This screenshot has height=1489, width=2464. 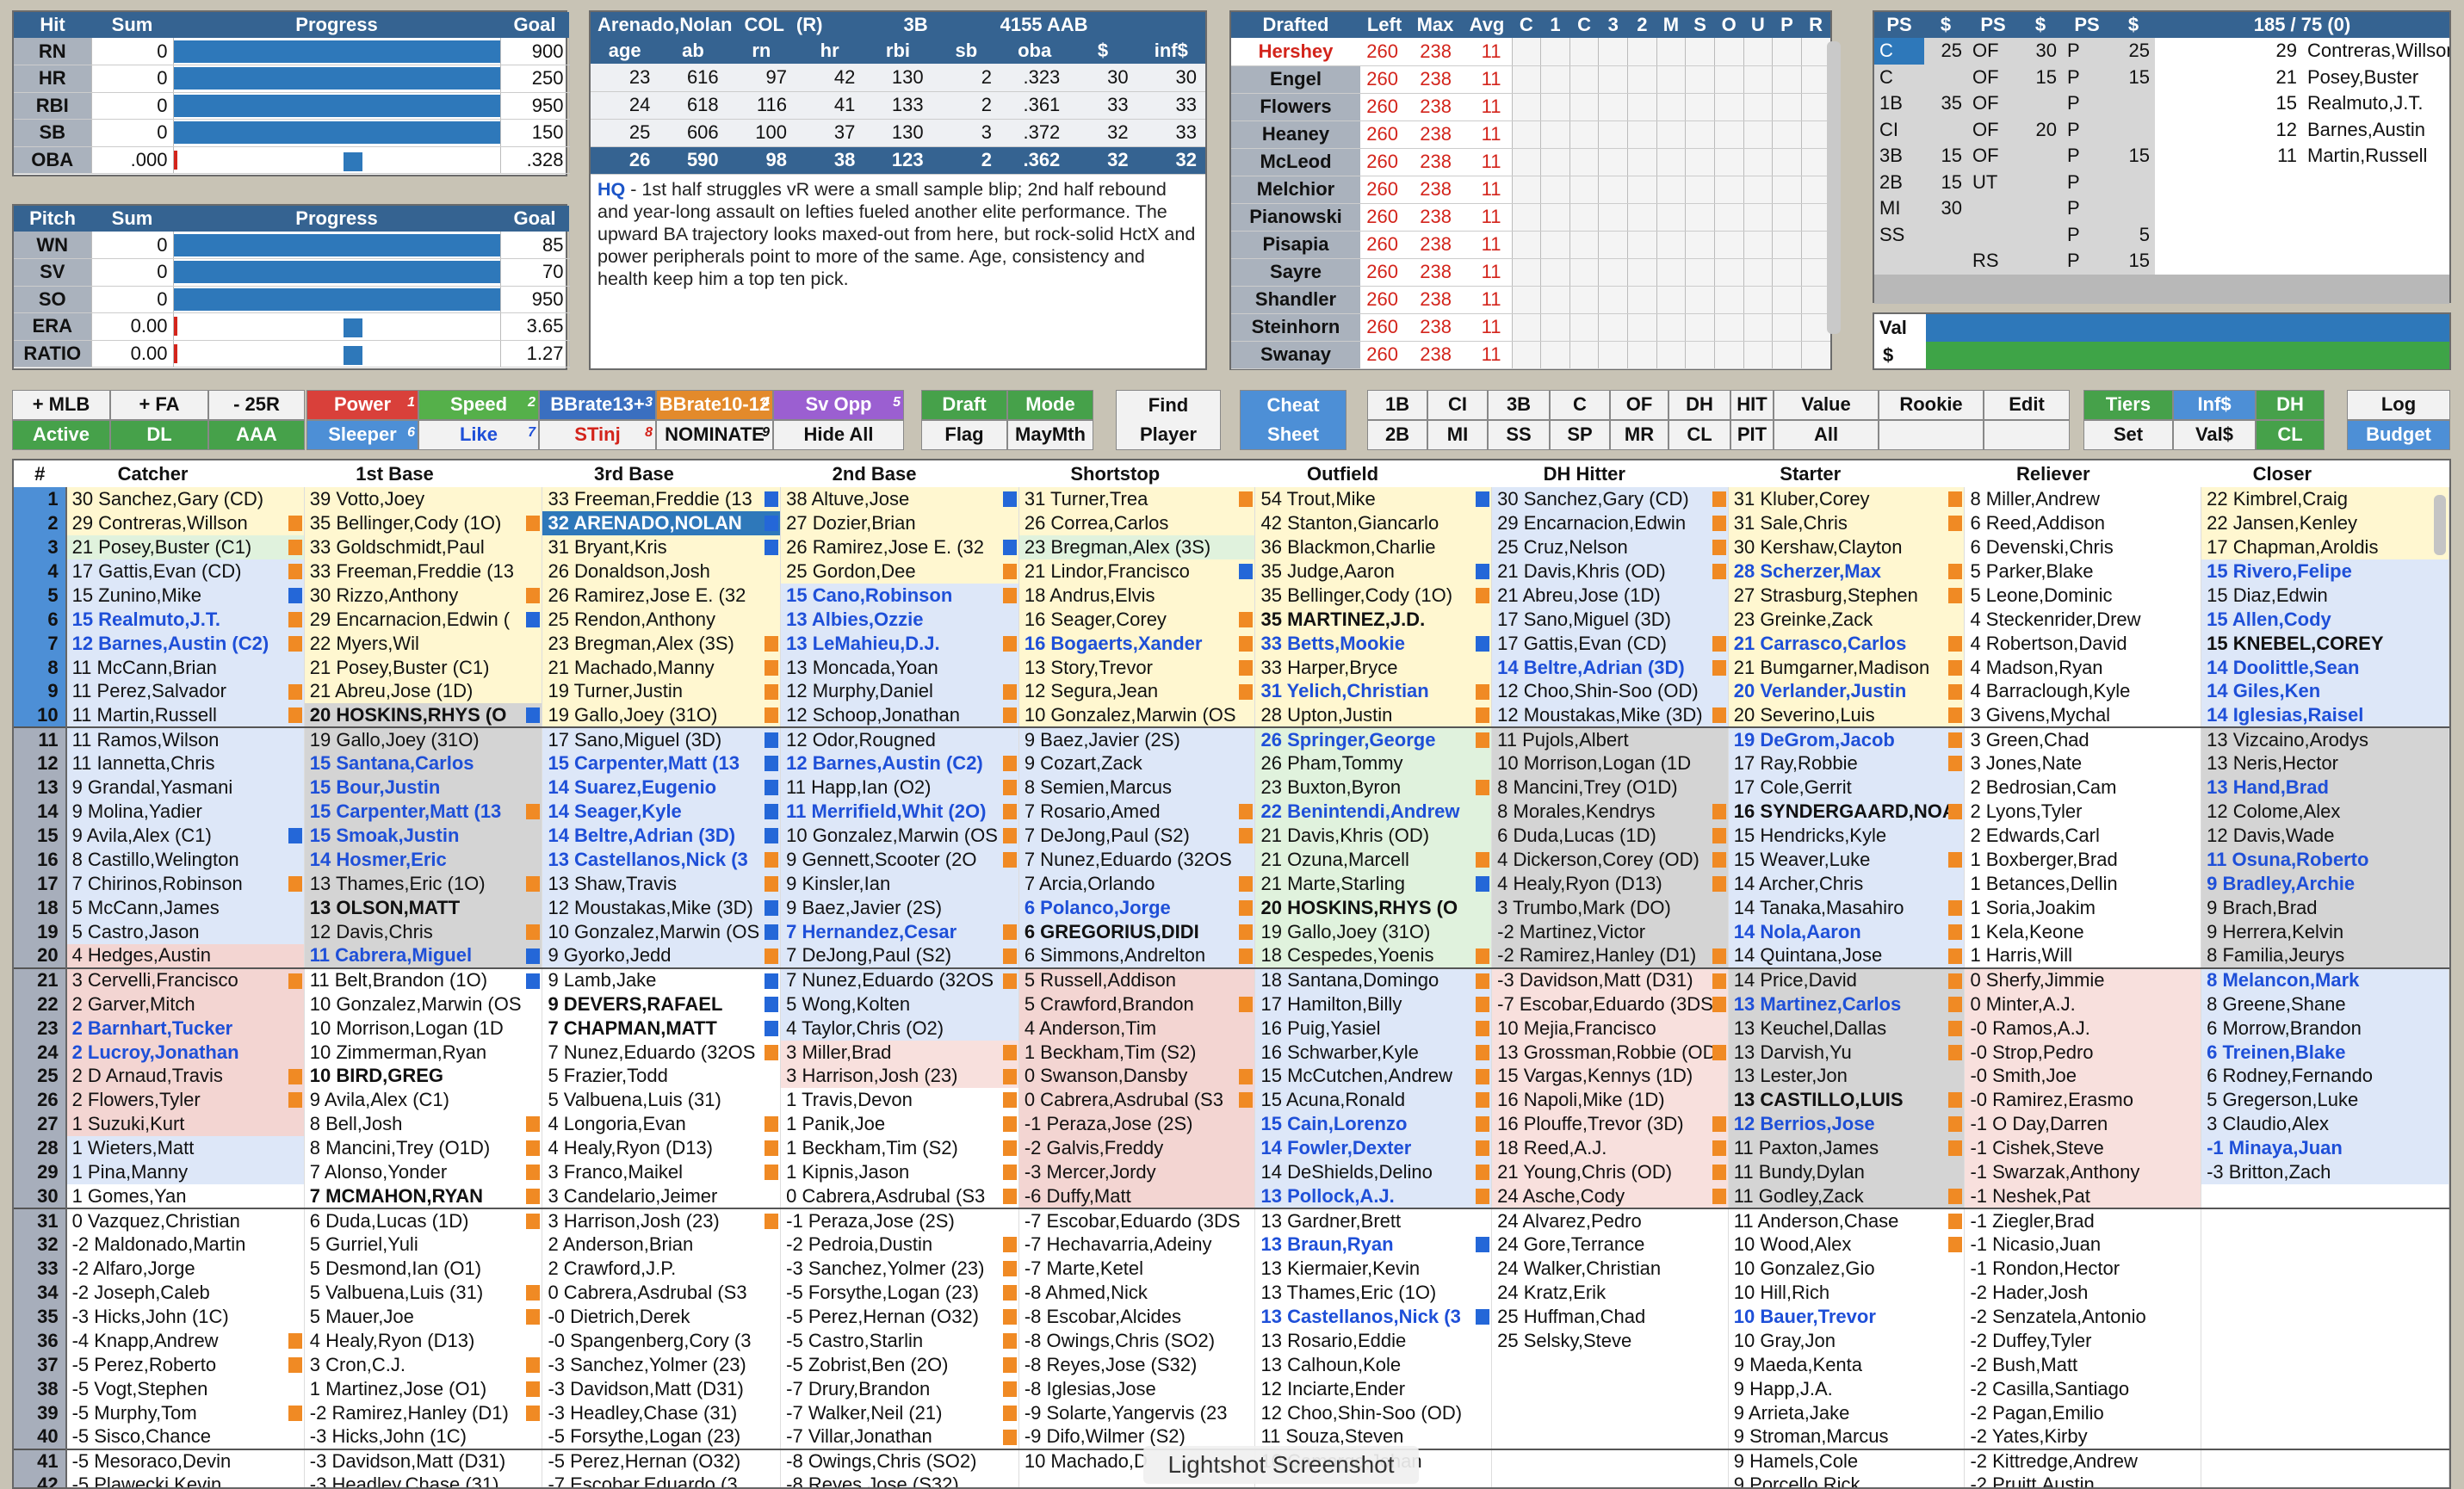 What do you see at coordinates (1373, 546) in the screenshot?
I see `player-cell: 36 Blackmon,Charlie` at bounding box center [1373, 546].